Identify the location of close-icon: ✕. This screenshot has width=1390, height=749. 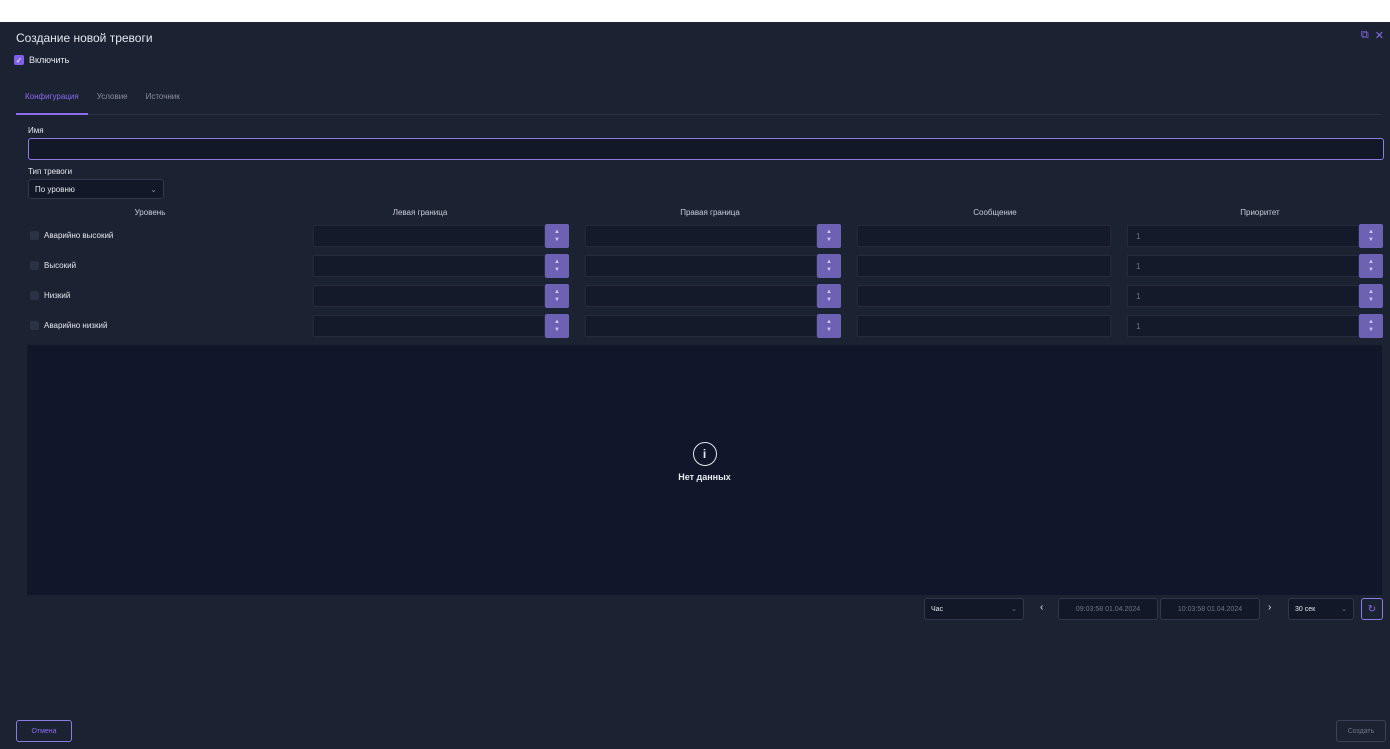
(1379, 35).